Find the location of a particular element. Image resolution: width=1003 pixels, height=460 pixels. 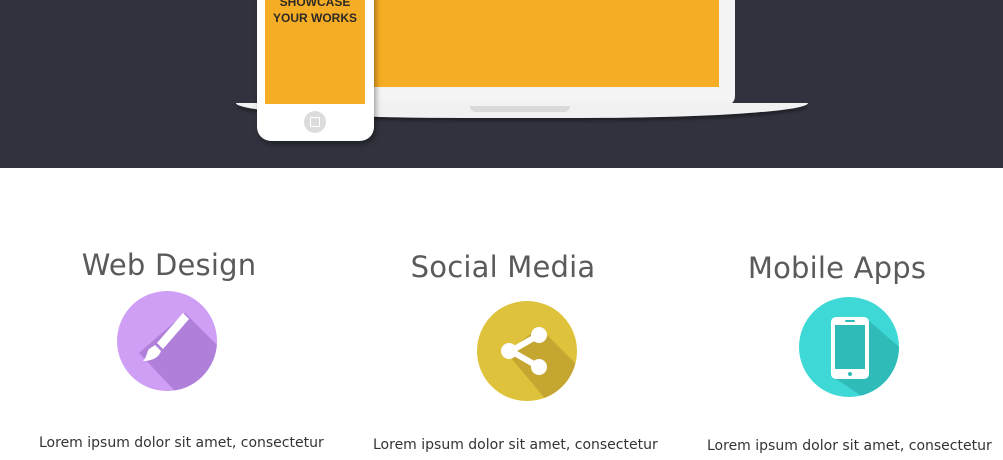

phone-screen-text: SHOWCASE YOUR WORKS is located at coordinates (315, 13).